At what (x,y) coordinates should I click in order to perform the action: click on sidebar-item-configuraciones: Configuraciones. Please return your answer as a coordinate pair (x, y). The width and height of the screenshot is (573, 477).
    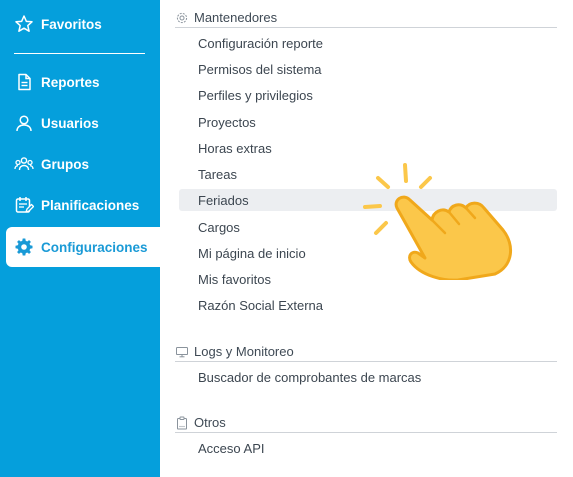
    Looking at the image, I should click on (83, 247).